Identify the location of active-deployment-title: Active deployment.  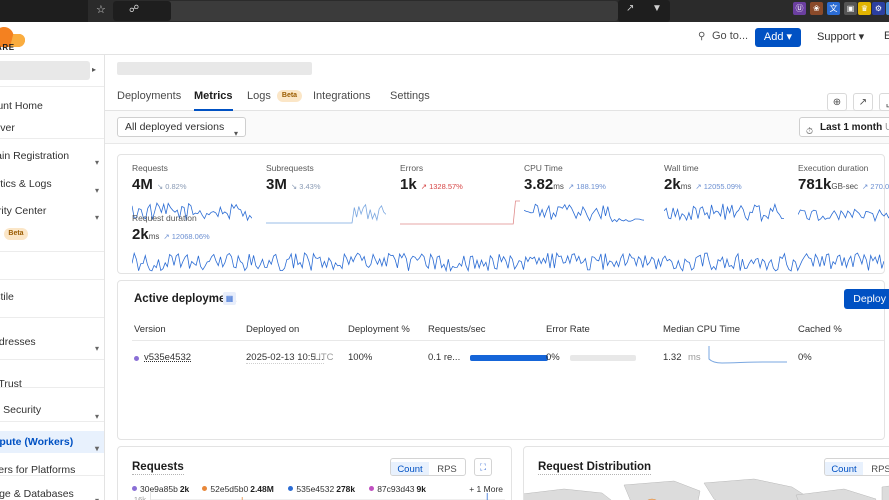
(185, 299).